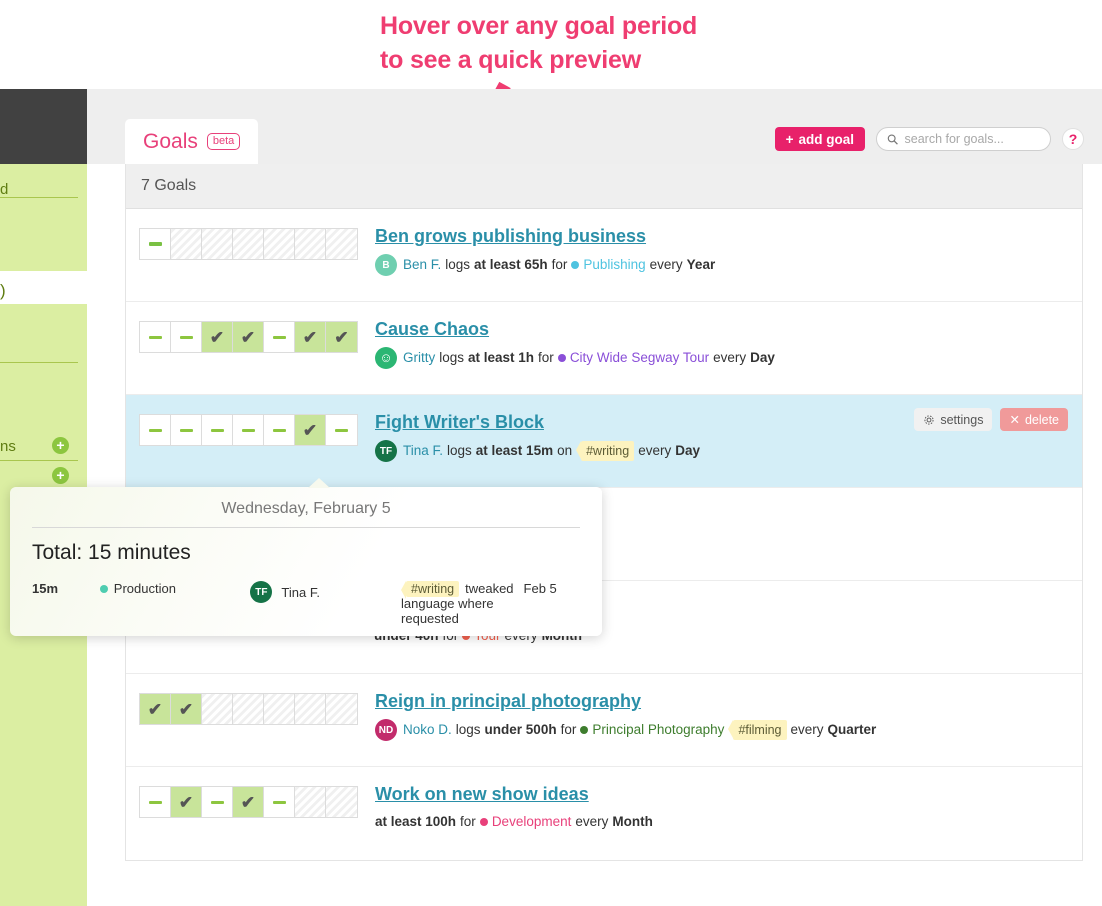 The image size is (1102, 906). I want to click on goal-target: at least 65h, so click(511, 264).